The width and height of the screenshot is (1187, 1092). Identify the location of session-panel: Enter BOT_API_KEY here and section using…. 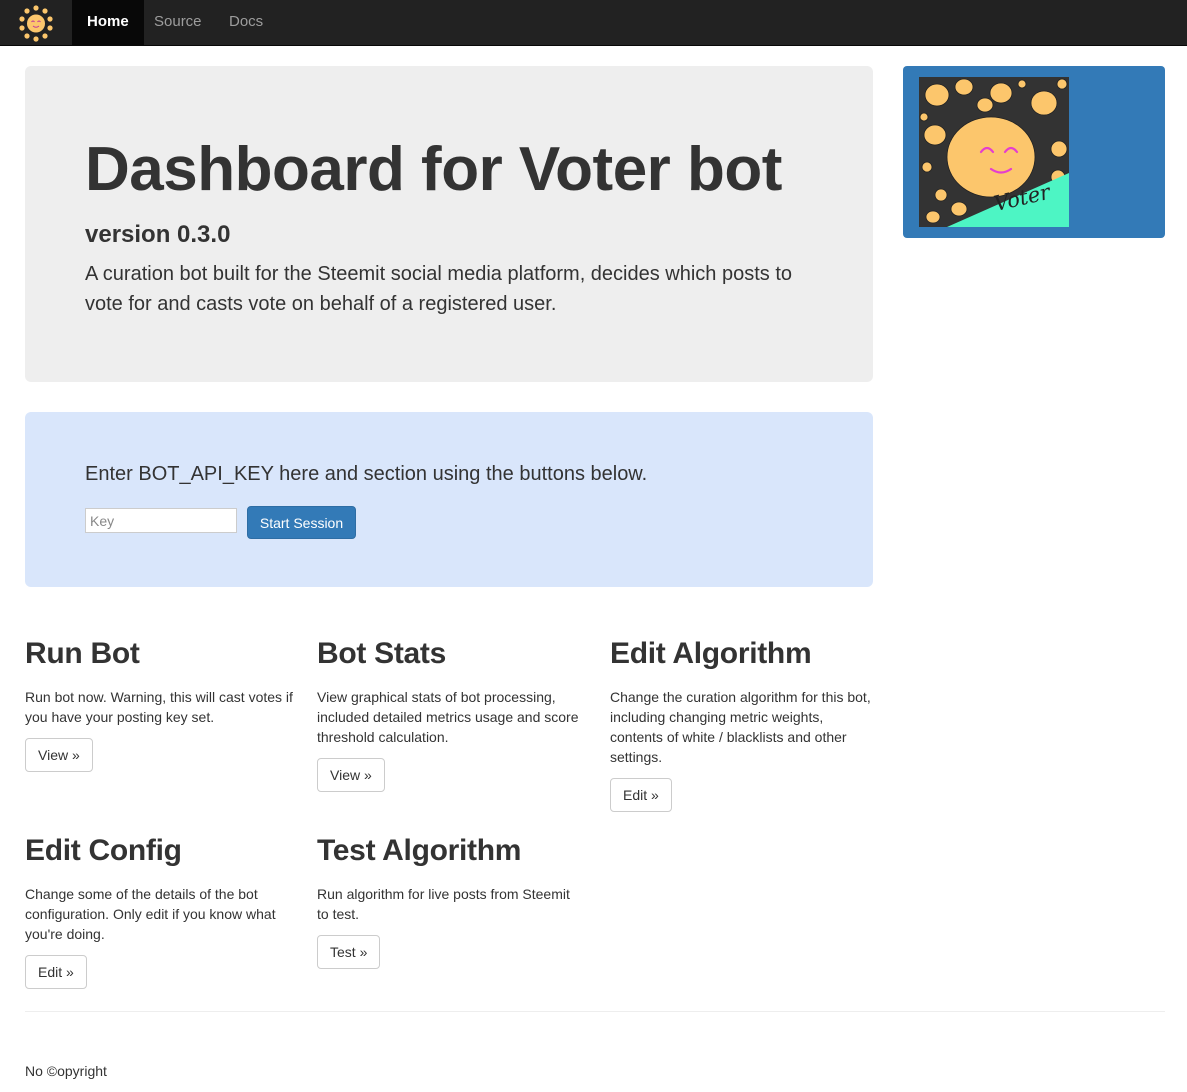
(449, 499).